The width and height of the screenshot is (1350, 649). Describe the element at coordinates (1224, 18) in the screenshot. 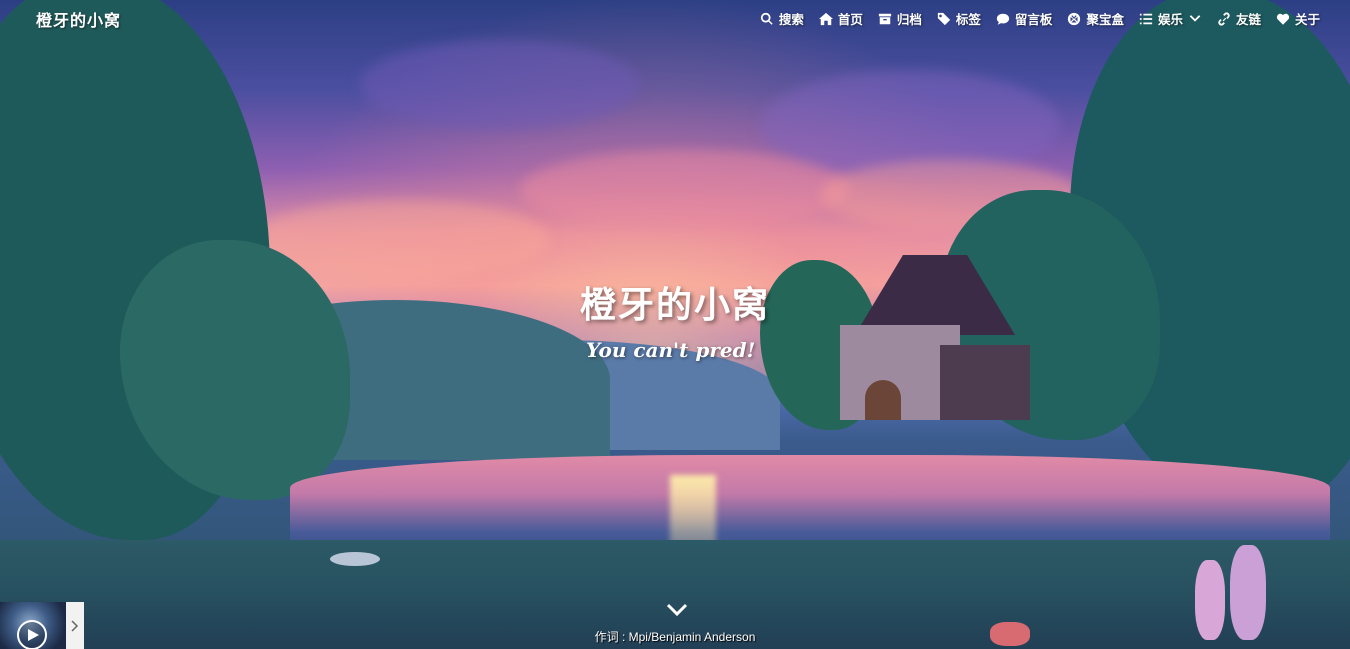

I see `link-icon` at that location.